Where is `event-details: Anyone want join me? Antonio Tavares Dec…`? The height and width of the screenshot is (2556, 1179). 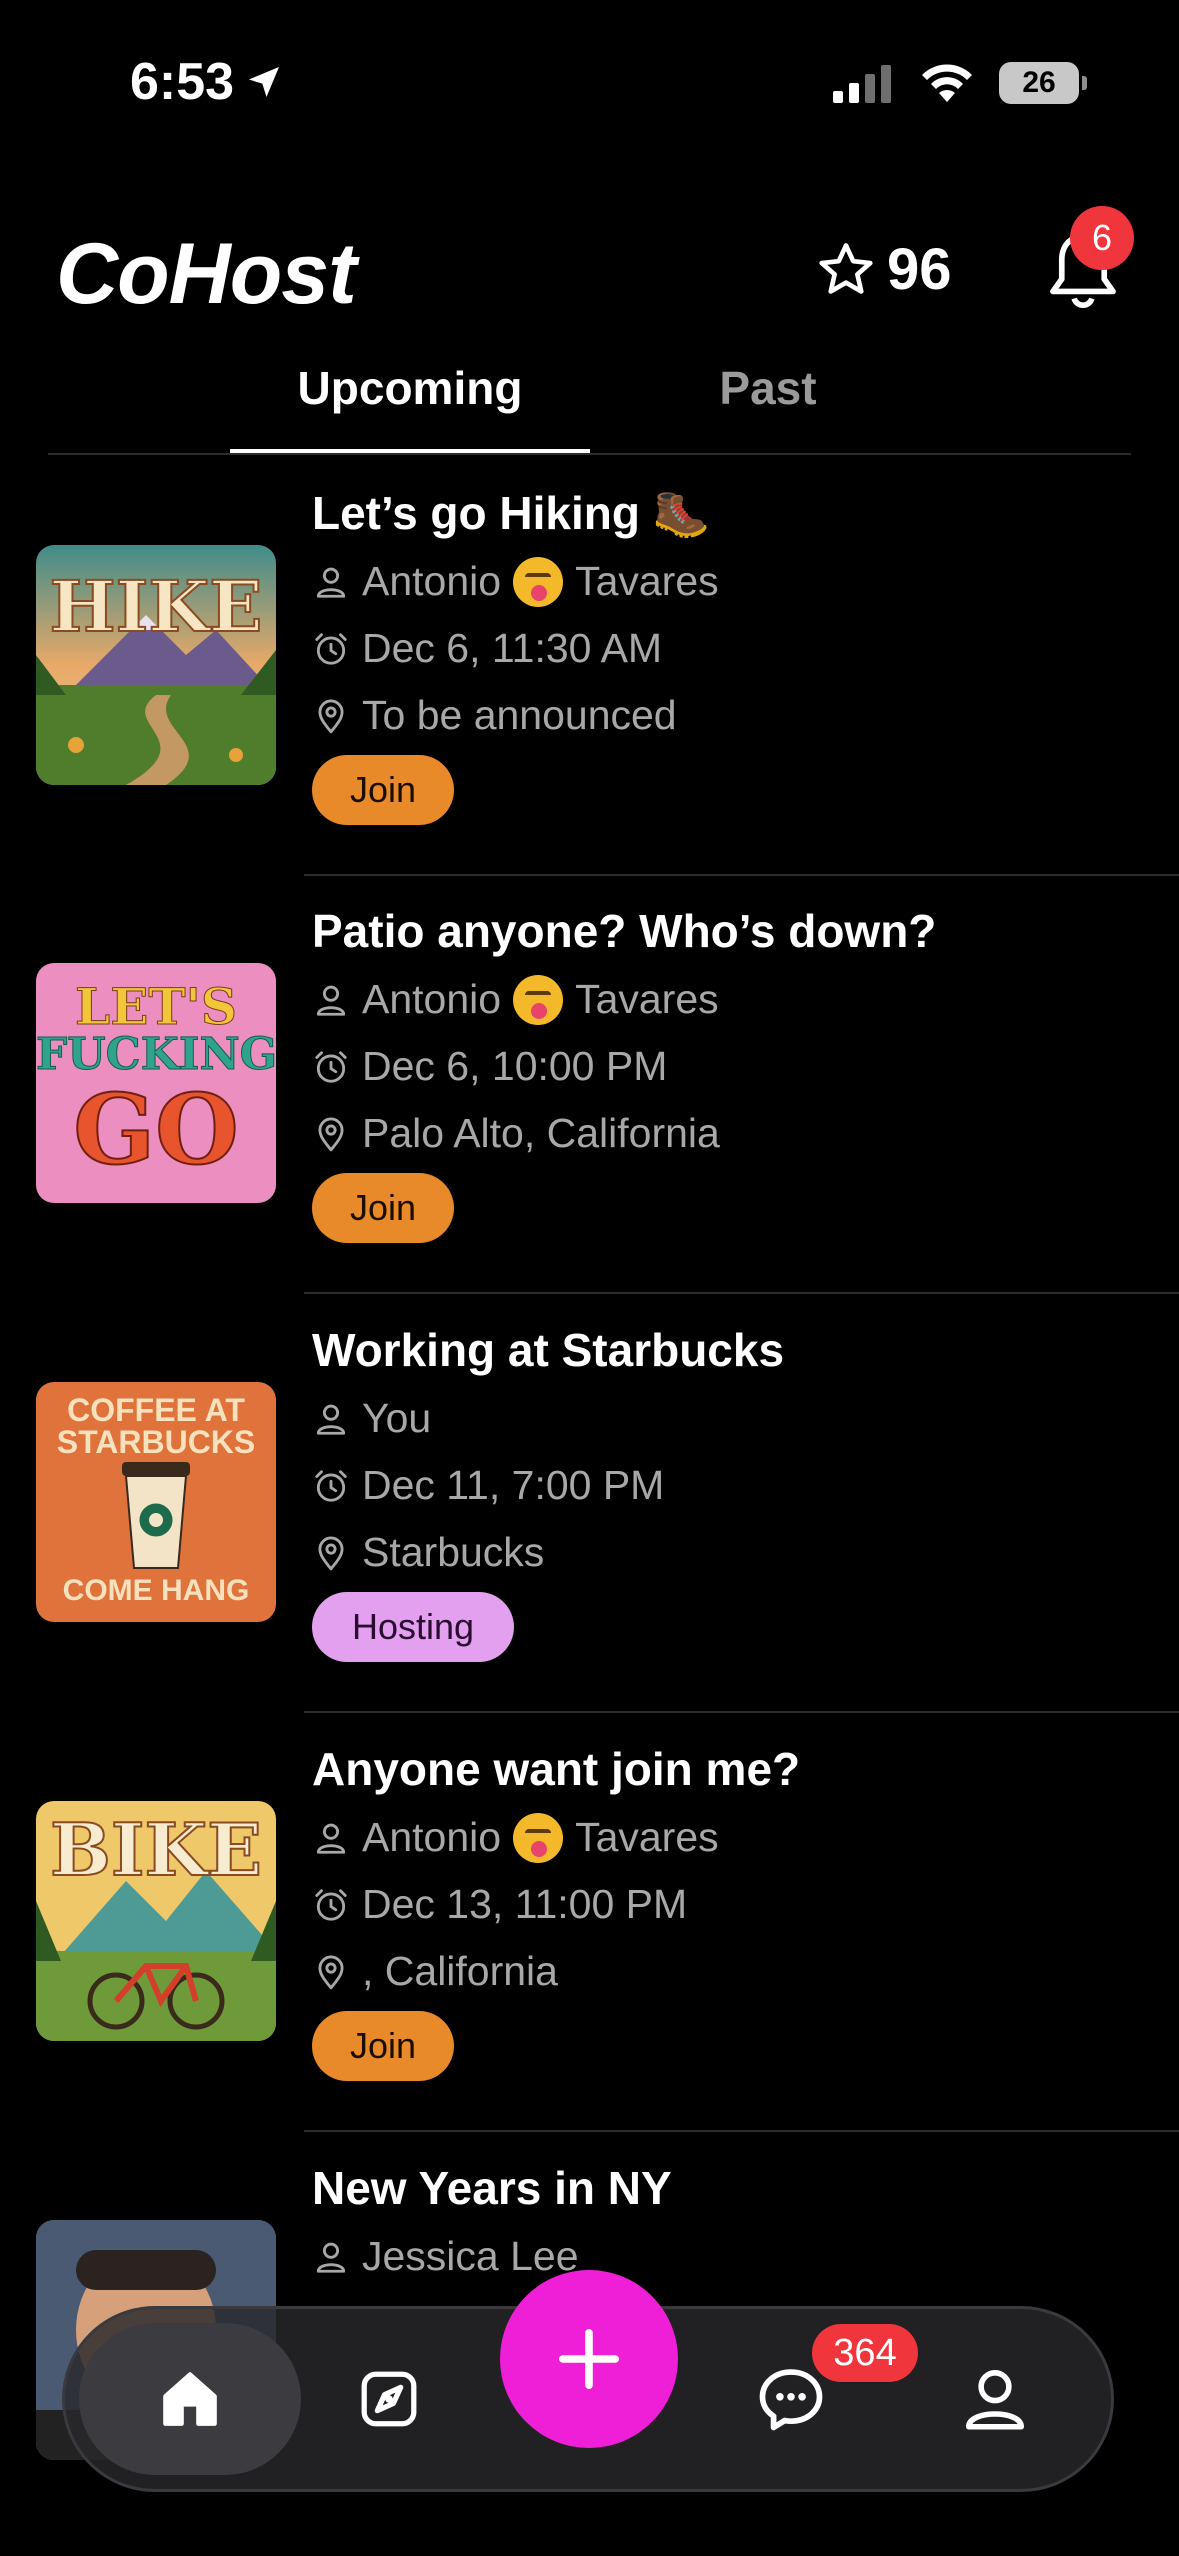
event-details: Anyone want join me? Antonio Tavares Dec… is located at coordinates (556, 1907).